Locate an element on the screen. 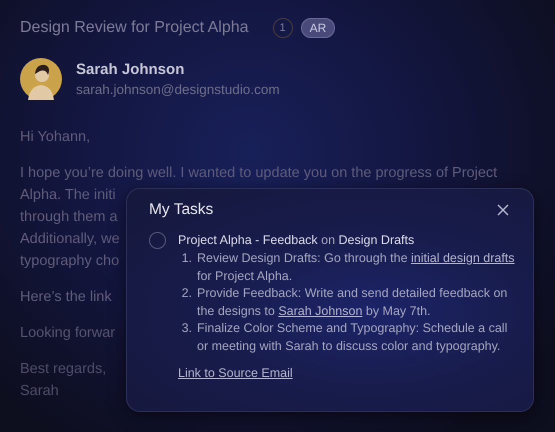 The image size is (555, 432). avatar-icon is located at coordinates (41, 79).